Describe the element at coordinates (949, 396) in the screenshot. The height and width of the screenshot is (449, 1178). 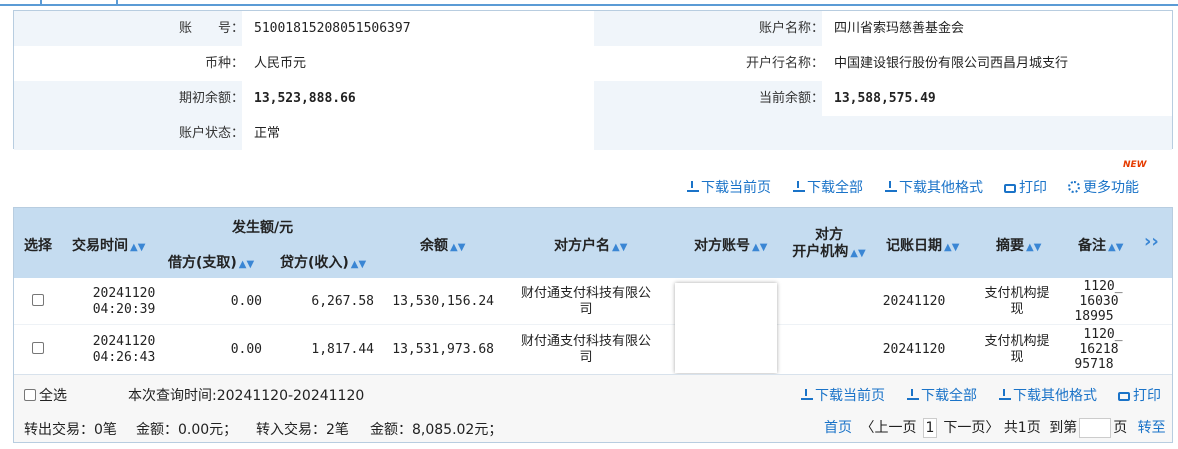
I see `footer-download-all-label: 下载全部` at that location.